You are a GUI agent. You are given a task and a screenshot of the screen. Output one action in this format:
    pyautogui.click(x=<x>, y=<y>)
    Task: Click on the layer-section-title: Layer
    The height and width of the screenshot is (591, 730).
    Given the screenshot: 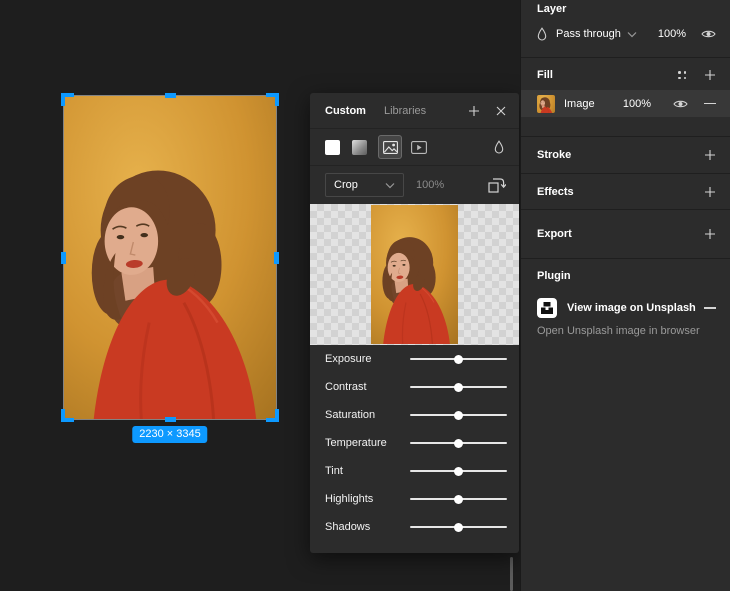 What is the action you would take?
    pyautogui.click(x=552, y=9)
    